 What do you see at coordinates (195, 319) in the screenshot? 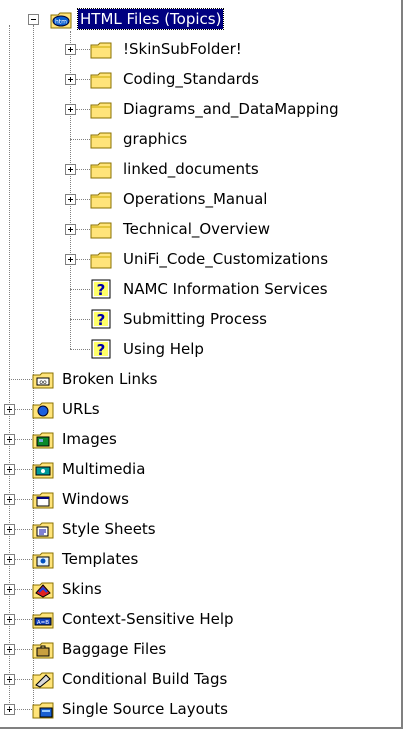
I see `tree-item-label: Submitting Process` at bounding box center [195, 319].